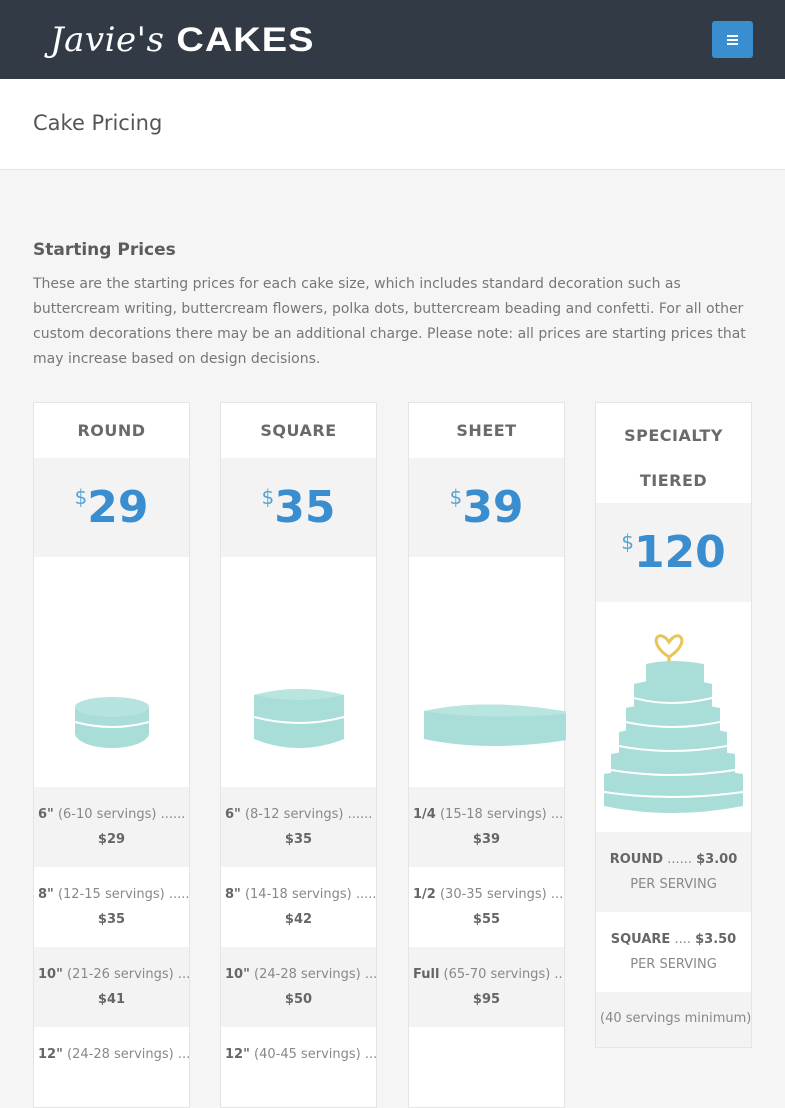  I want to click on price-box: $120, so click(673, 552).